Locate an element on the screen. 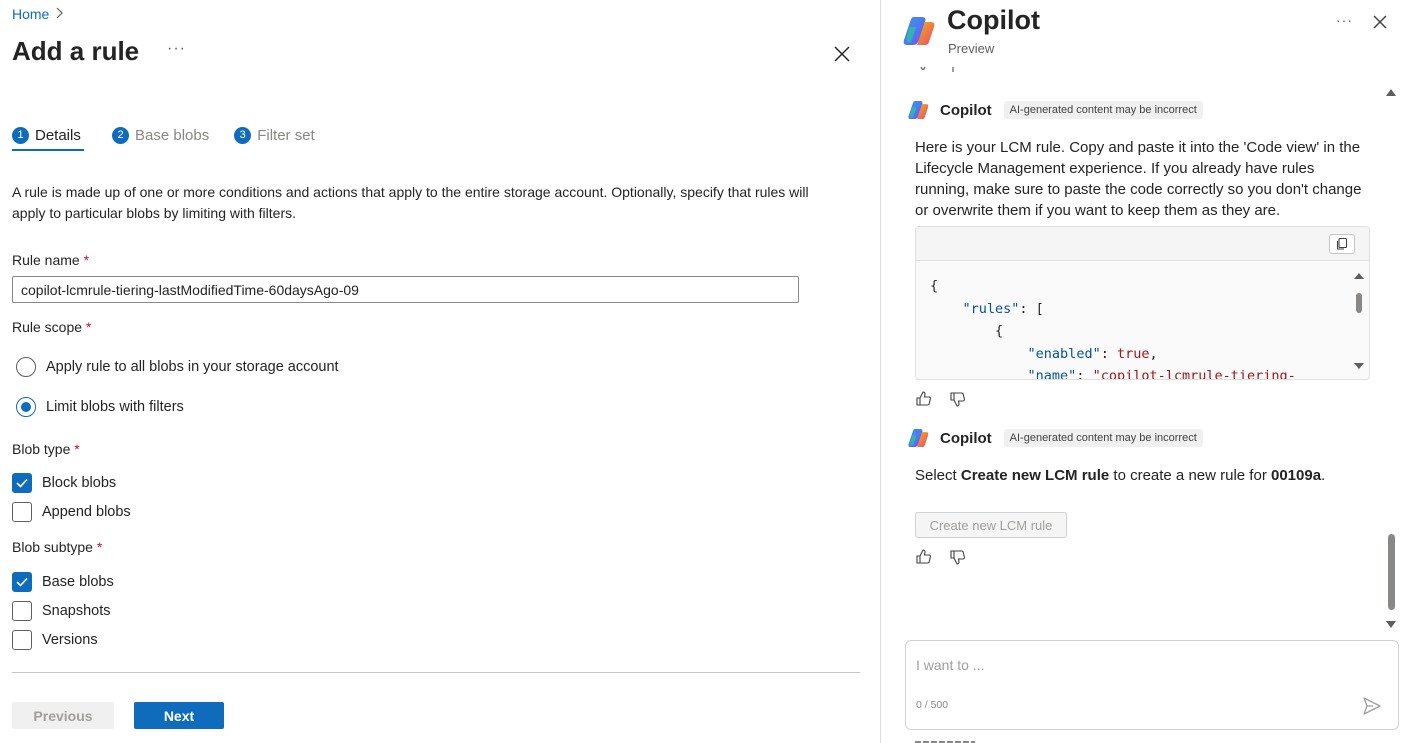 This screenshot has height=743, width=1402. chat-input-box: 0 / 500 is located at coordinates (1152, 685).